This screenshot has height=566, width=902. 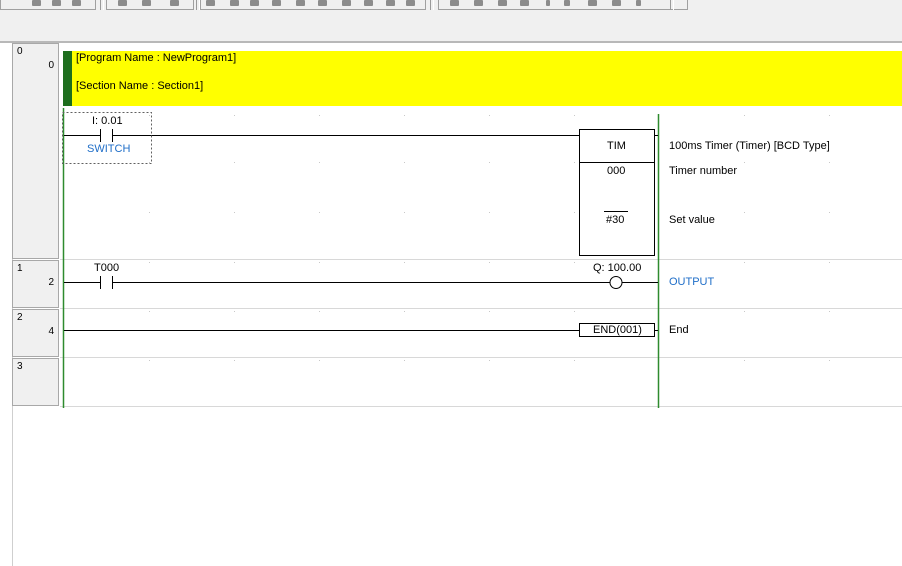 I want to click on end-instruction-mnemonic: END(001), so click(x=617, y=330).